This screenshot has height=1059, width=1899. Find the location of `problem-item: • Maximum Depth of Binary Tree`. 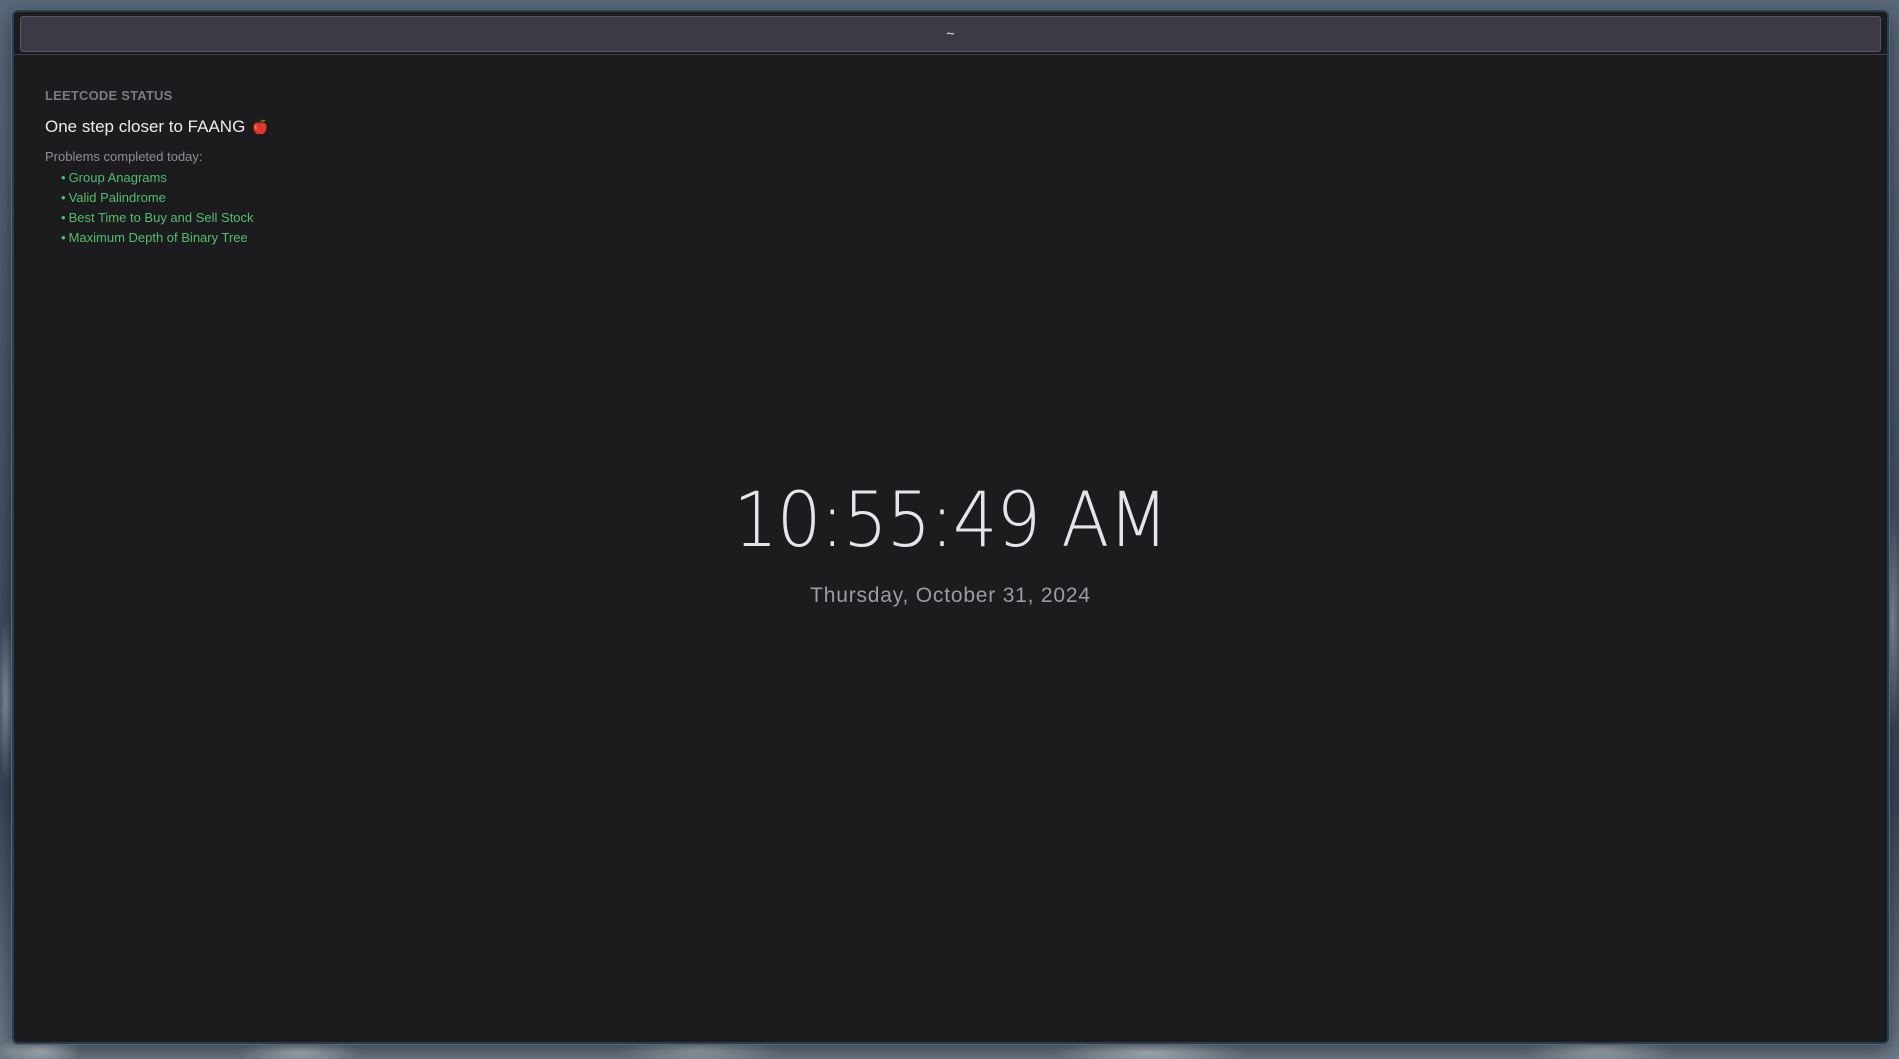

problem-item: • Maximum Depth of Binary Tree is located at coordinates (165, 238).